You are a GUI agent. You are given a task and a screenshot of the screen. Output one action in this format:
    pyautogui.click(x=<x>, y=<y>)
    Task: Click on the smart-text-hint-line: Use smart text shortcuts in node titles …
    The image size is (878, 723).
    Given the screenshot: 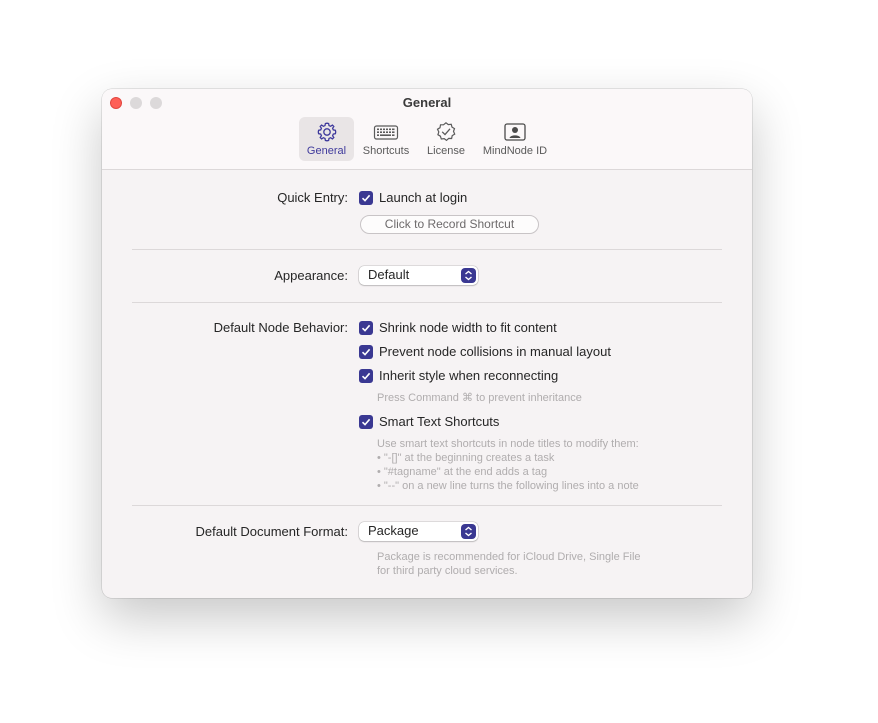 What is the action you would take?
    pyautogui.click(x=508, y=444)
    